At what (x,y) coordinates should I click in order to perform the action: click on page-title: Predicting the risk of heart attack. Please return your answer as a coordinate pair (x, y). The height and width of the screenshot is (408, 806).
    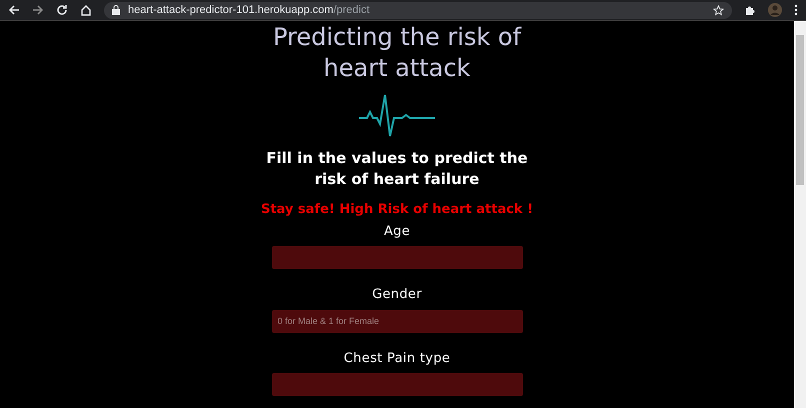
    Looking at the image, I should click on (397, 53).